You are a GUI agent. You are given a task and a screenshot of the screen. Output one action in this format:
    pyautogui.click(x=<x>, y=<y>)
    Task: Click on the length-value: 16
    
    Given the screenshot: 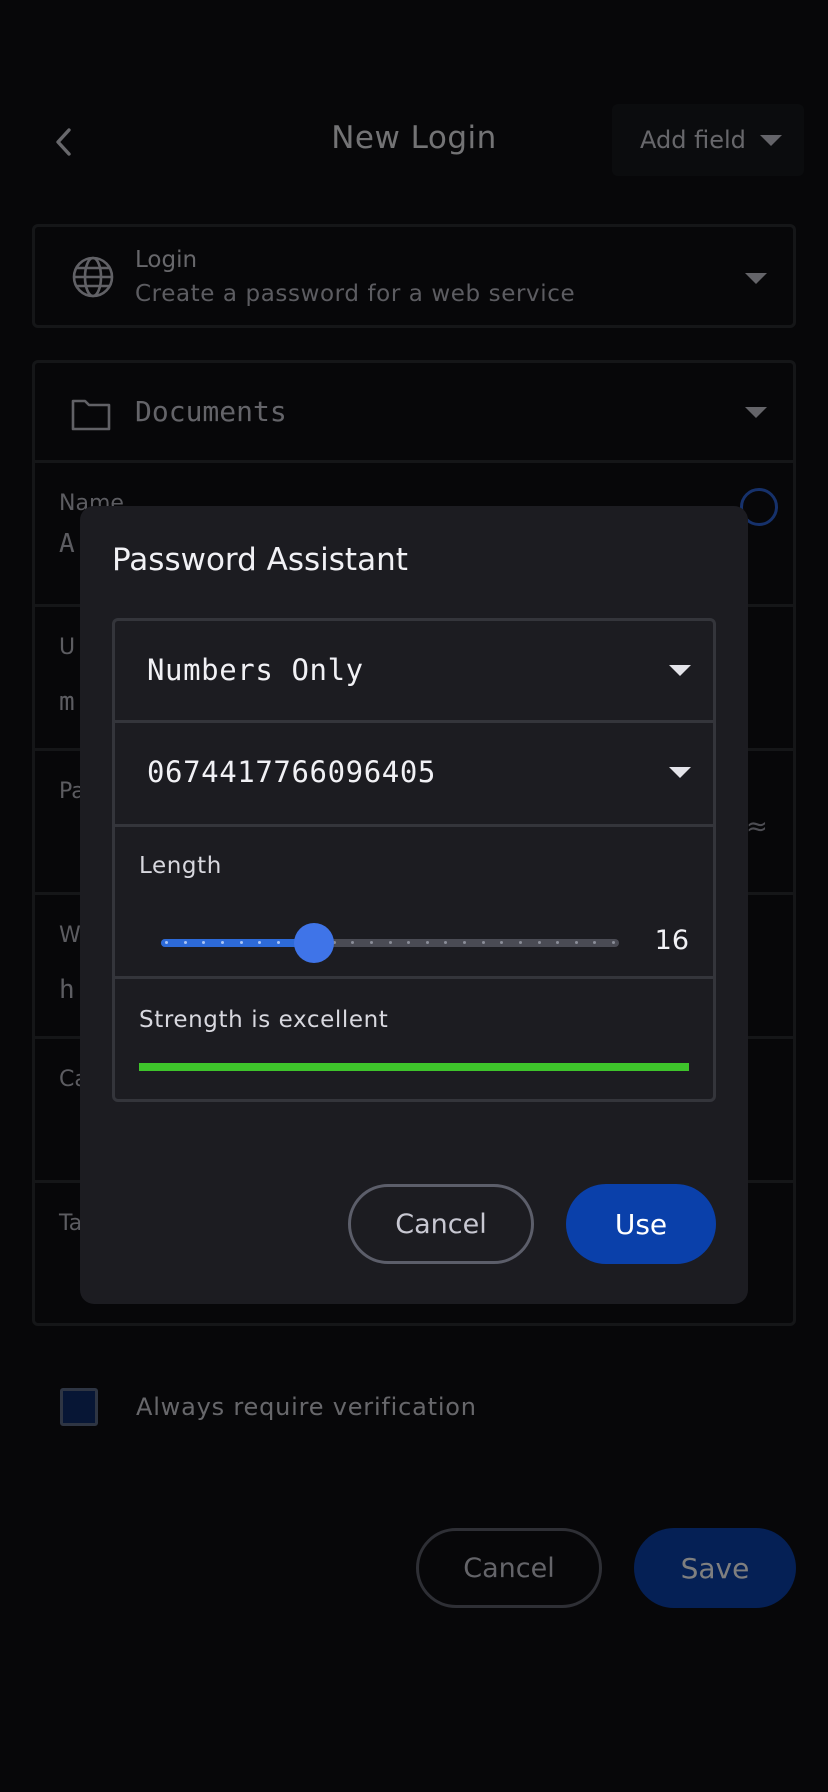 What is the action you would take?
    pyautogui.click(x=671, y=940)
    